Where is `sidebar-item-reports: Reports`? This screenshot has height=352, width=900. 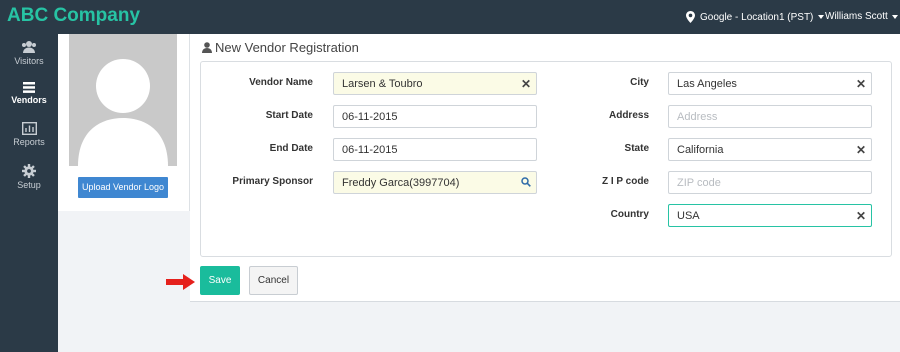 sidebar-item-reports: Reports is located at coordinates (29, 142).